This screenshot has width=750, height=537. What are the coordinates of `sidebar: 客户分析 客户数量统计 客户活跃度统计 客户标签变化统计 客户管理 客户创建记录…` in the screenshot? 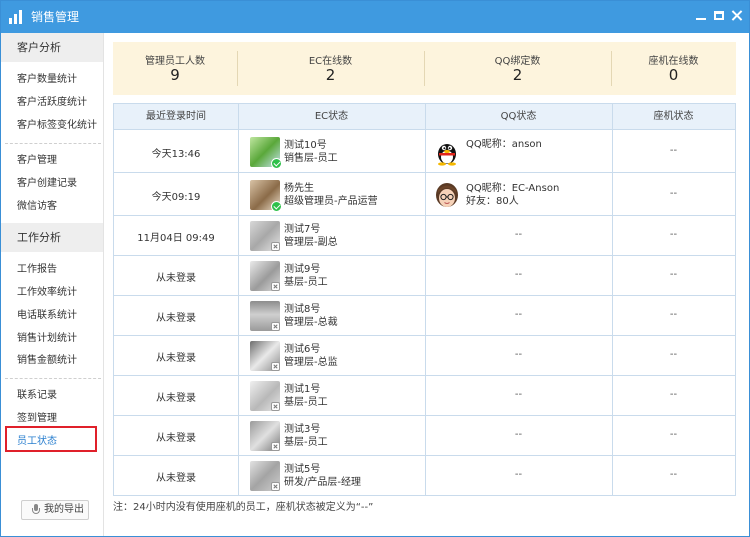 It's located at (52, 284).